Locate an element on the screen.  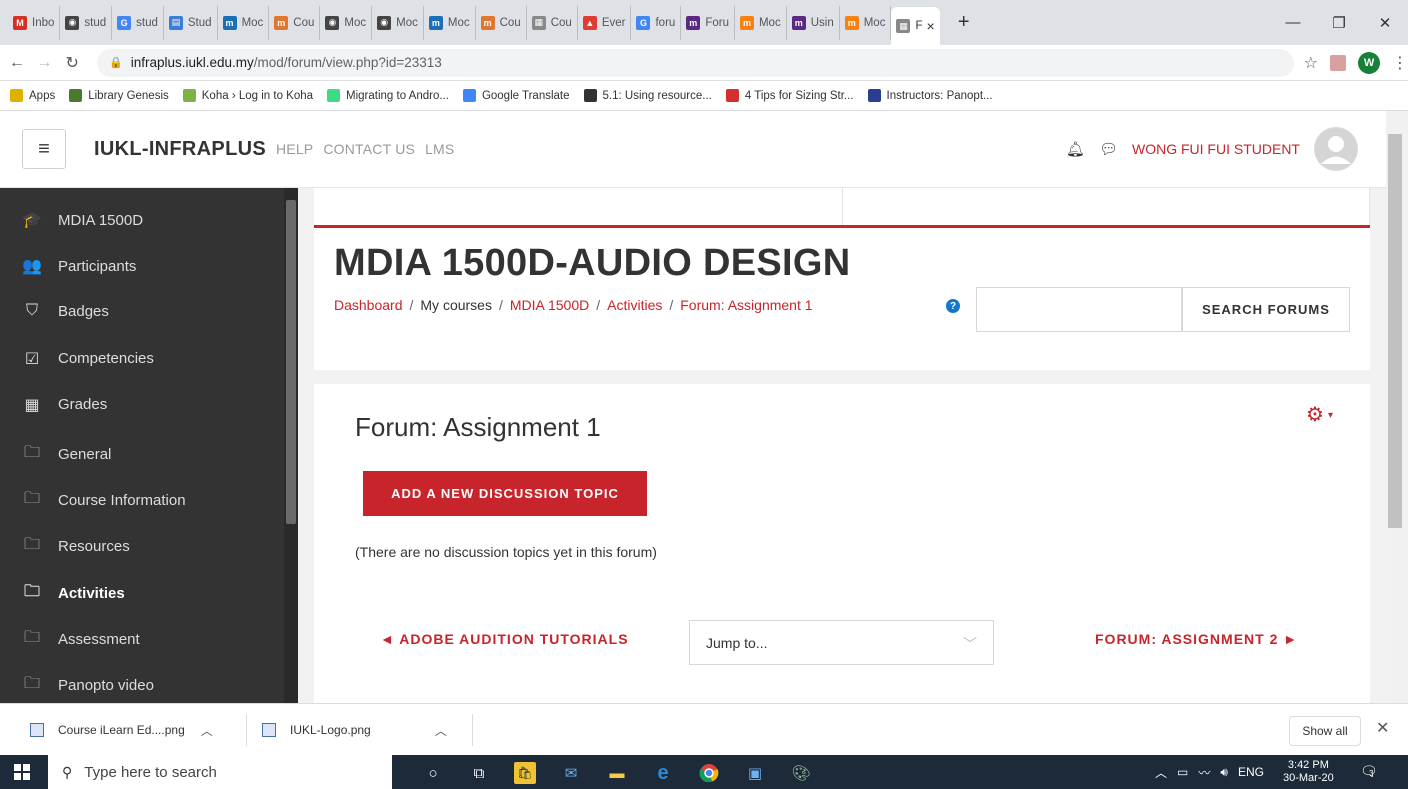
notification-center-icon: 🗨︎ 3 is located at coordinates (1369, 772).